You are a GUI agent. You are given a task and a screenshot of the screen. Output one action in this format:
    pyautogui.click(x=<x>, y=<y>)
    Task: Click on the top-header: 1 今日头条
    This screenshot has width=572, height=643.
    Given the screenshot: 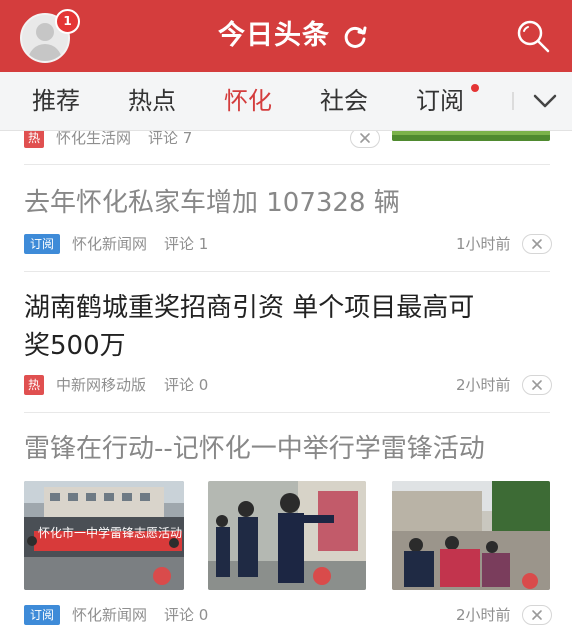 What is the action you would take?
    pyautogui.click(x=286, y=36)
    